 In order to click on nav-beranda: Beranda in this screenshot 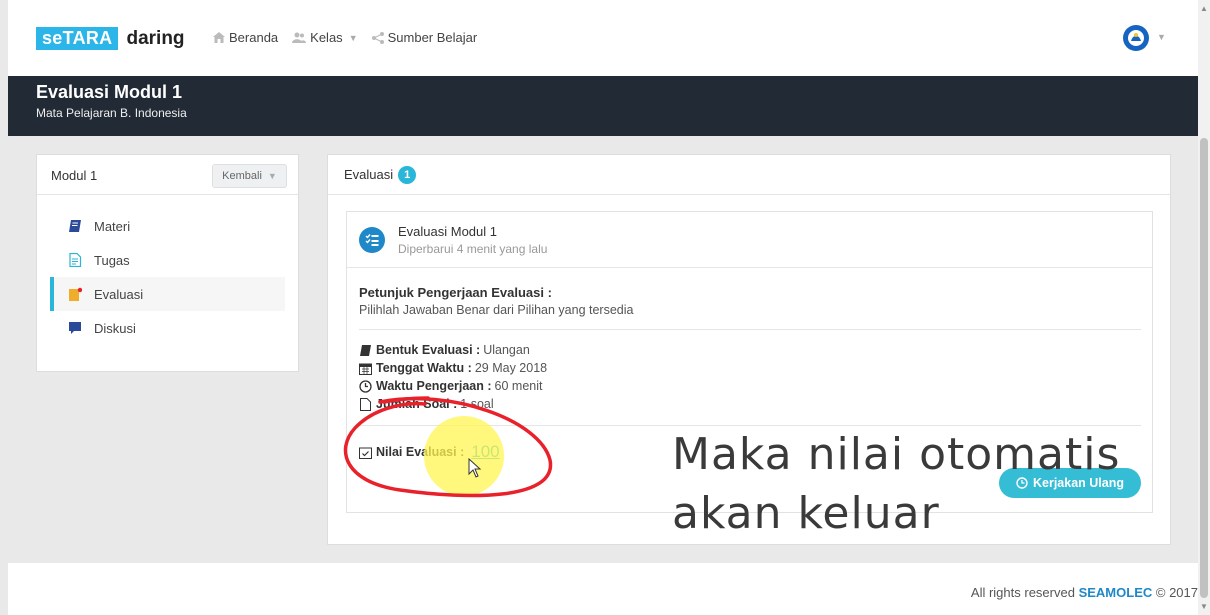, I will do `click(245, 37)`.